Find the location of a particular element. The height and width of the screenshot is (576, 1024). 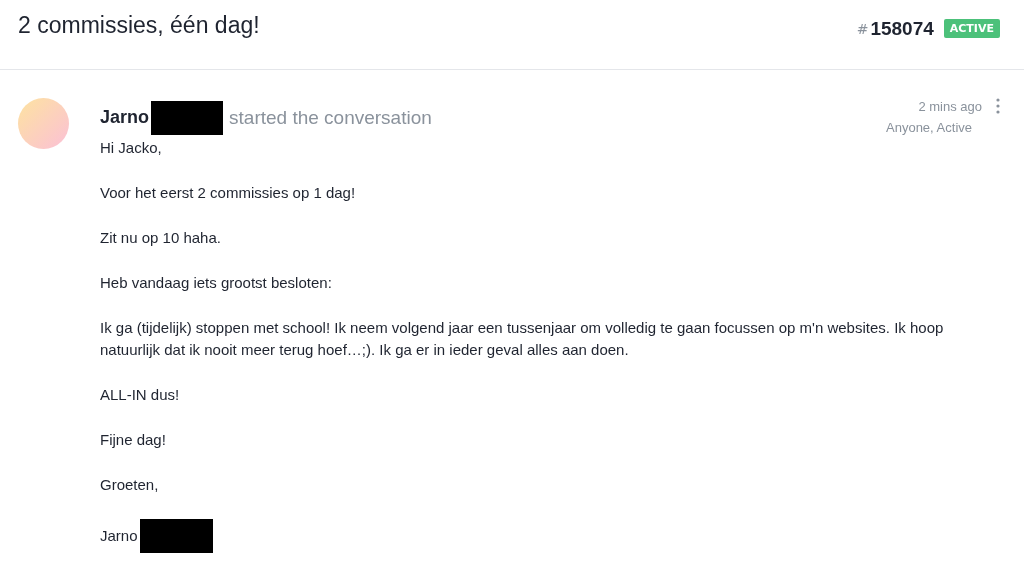

message-paragraph: Hi Jacko, is located at coordinates (131, 148).